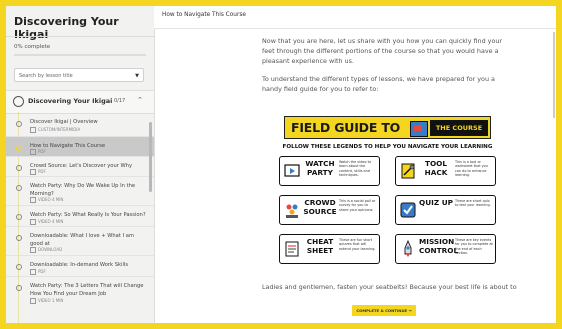 Image resolution: width=562 pixels, height=329 pixels. I want to click on progress-text: 0% complete, so click(32, 47).